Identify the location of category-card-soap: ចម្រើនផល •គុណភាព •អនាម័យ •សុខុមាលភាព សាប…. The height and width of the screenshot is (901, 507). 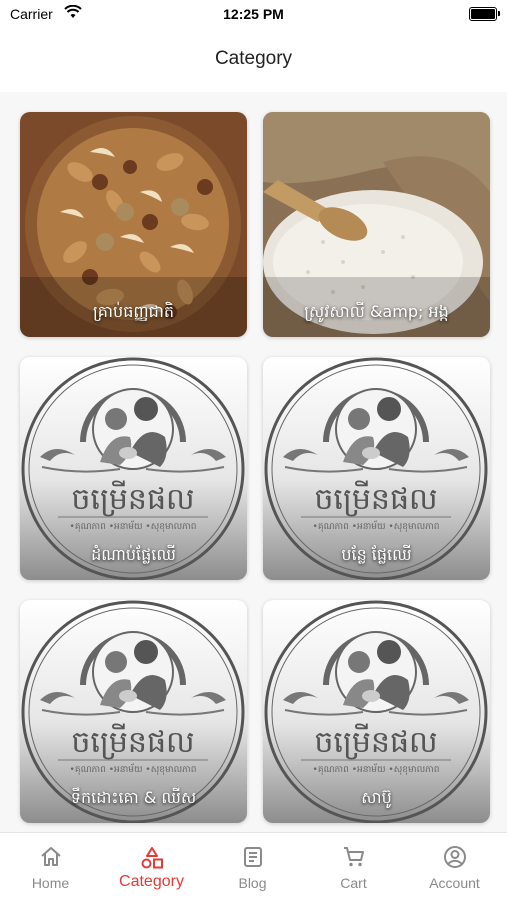
(376, 711).